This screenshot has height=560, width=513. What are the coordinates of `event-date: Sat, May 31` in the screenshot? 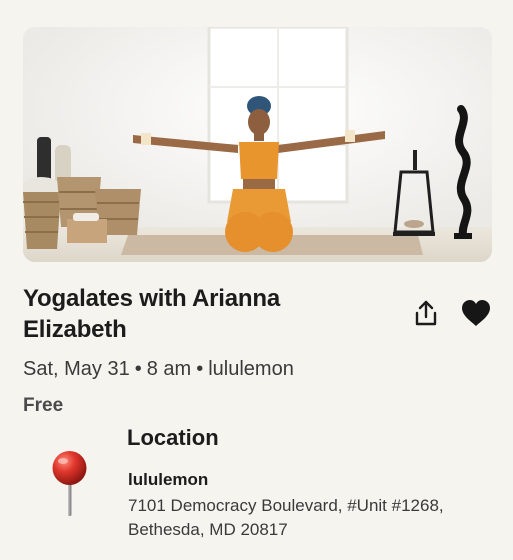 It's located at (76, 369).